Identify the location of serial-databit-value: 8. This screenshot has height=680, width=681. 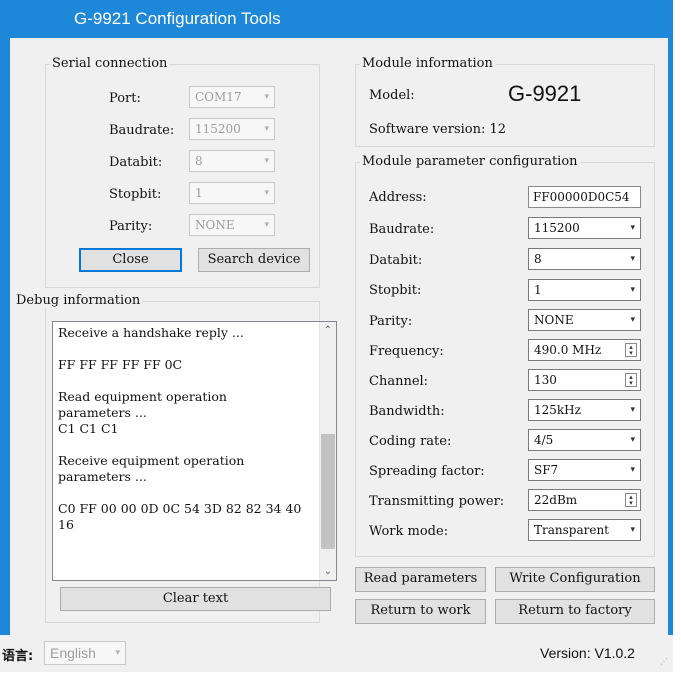
(199, 161).